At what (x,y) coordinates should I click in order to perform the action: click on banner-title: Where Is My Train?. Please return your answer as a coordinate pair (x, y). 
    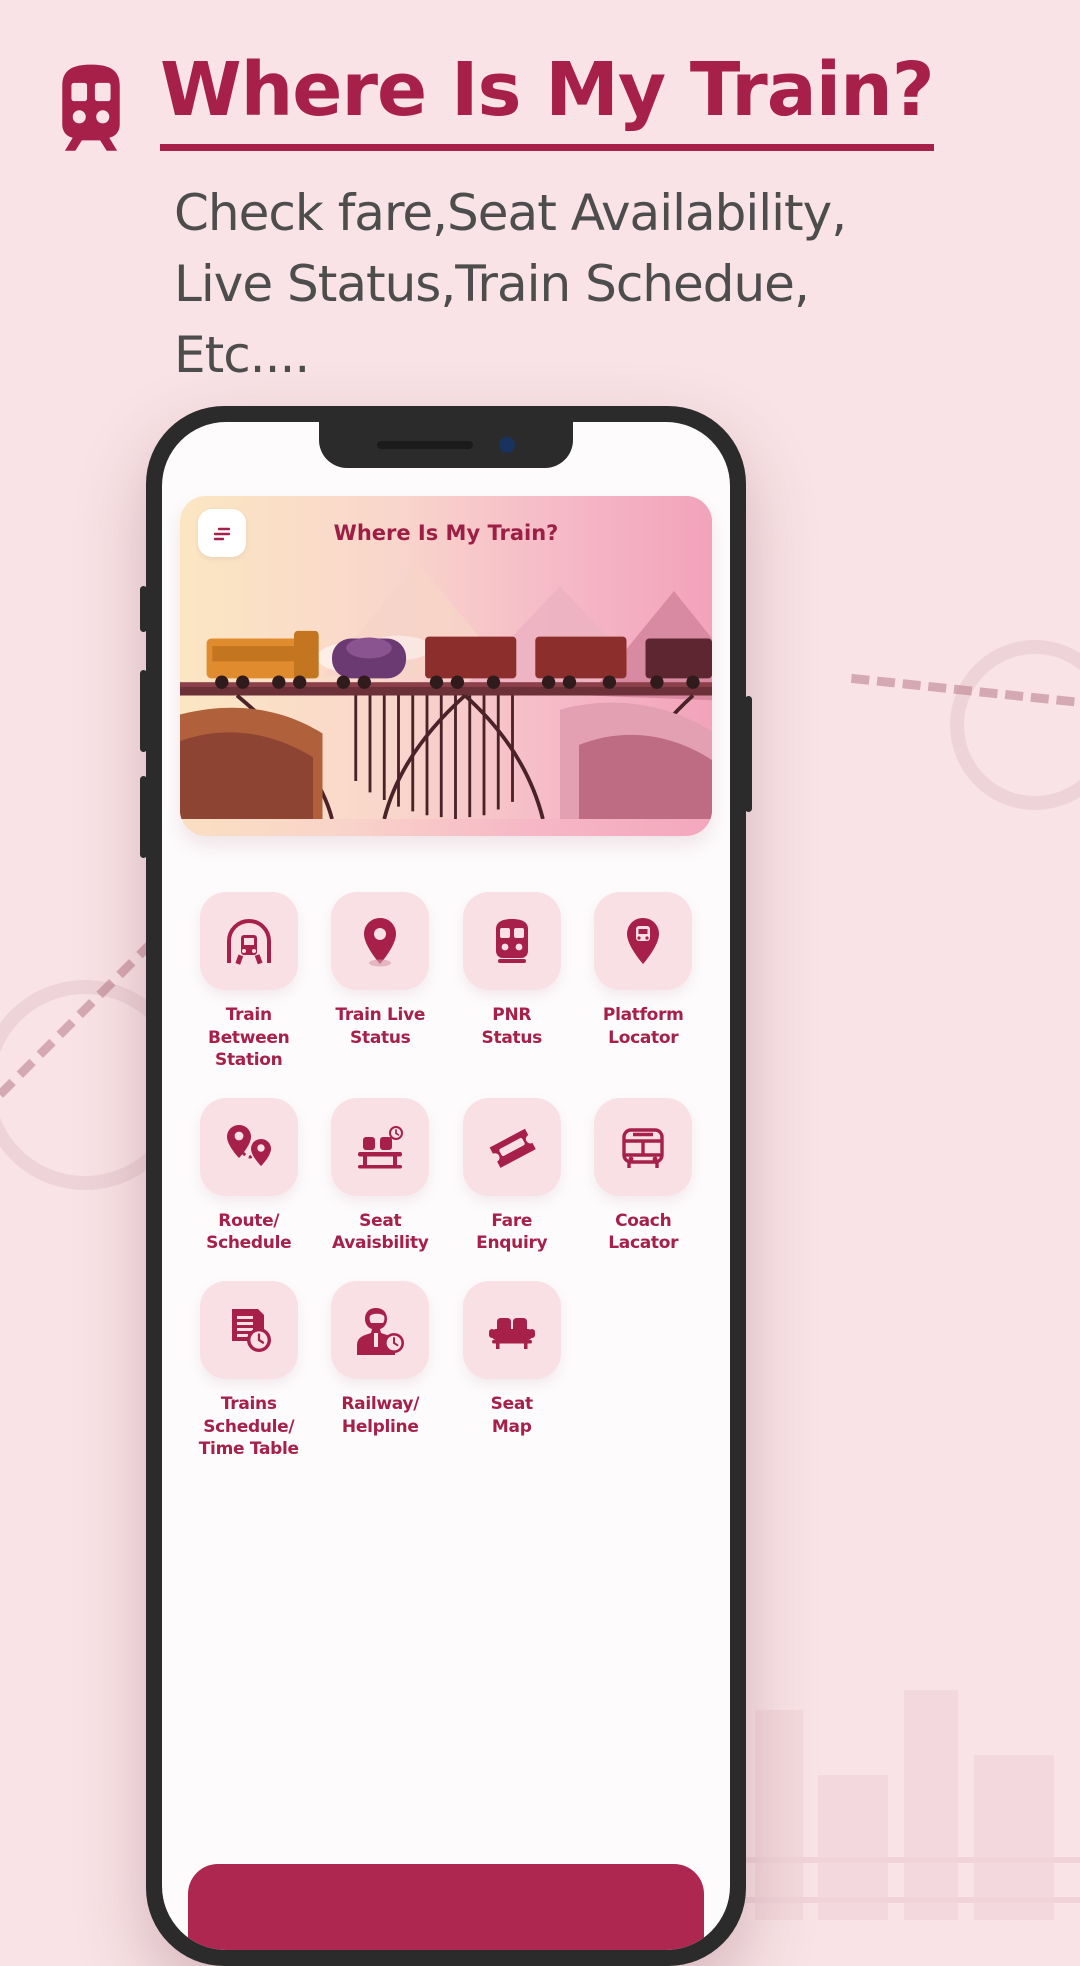
    Looking at the image, I should click on (446, 533).